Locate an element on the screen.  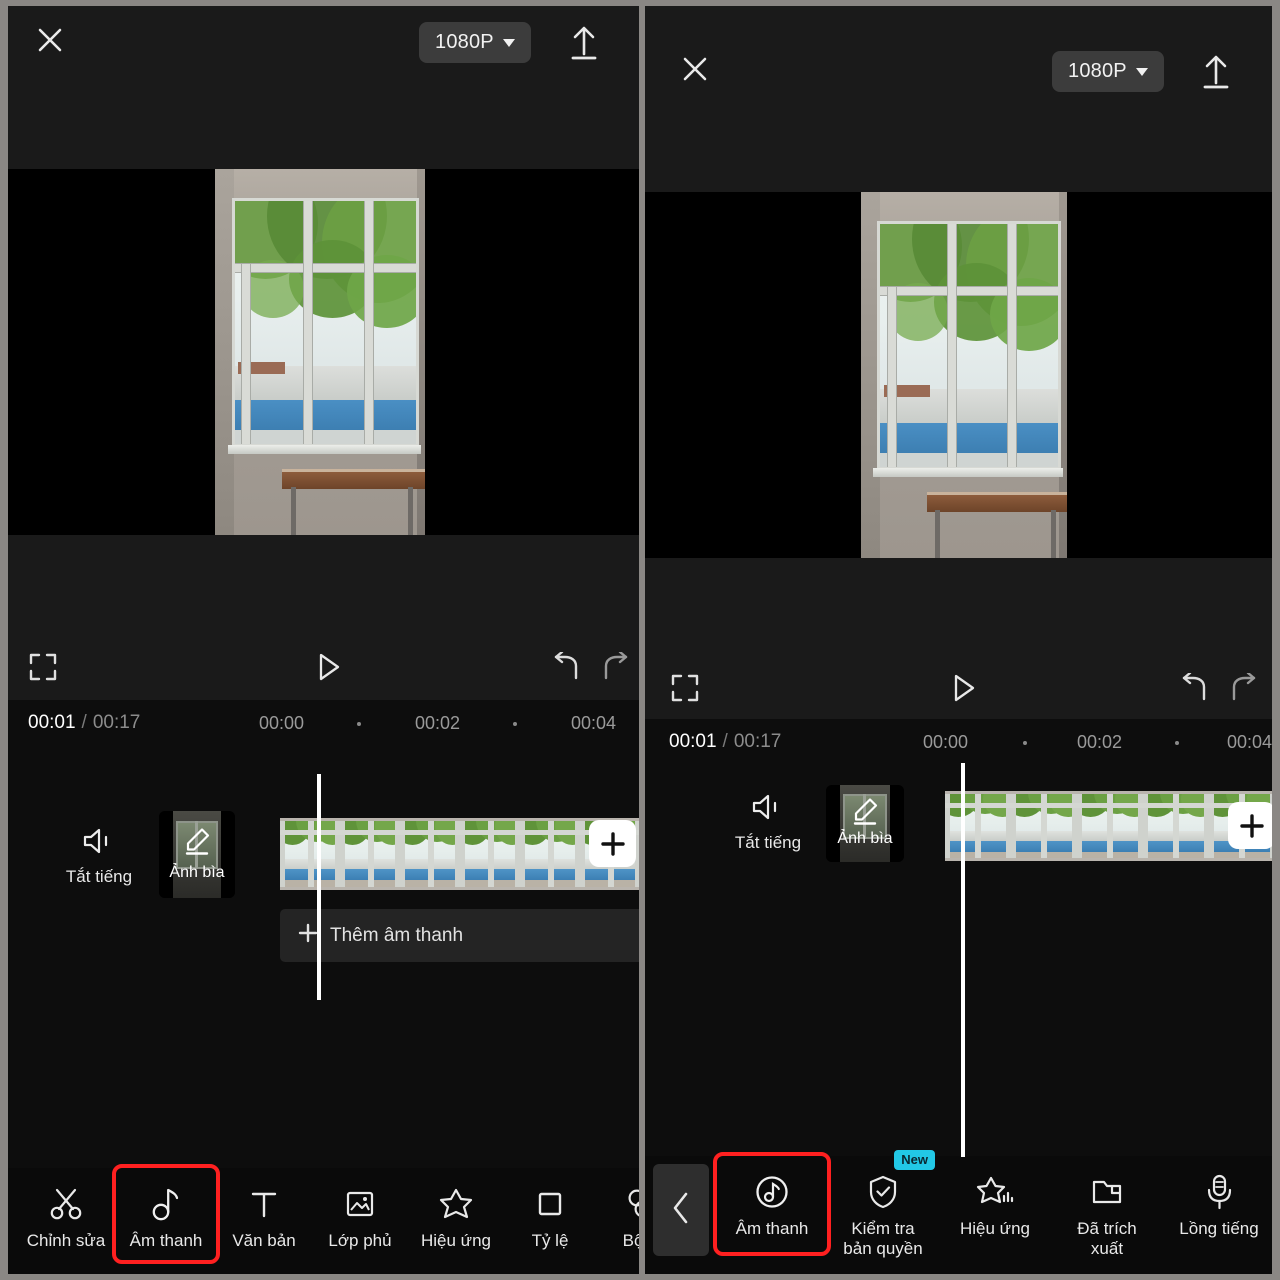
tool-label: Âm thanh is located at coordinates (772, 1228).